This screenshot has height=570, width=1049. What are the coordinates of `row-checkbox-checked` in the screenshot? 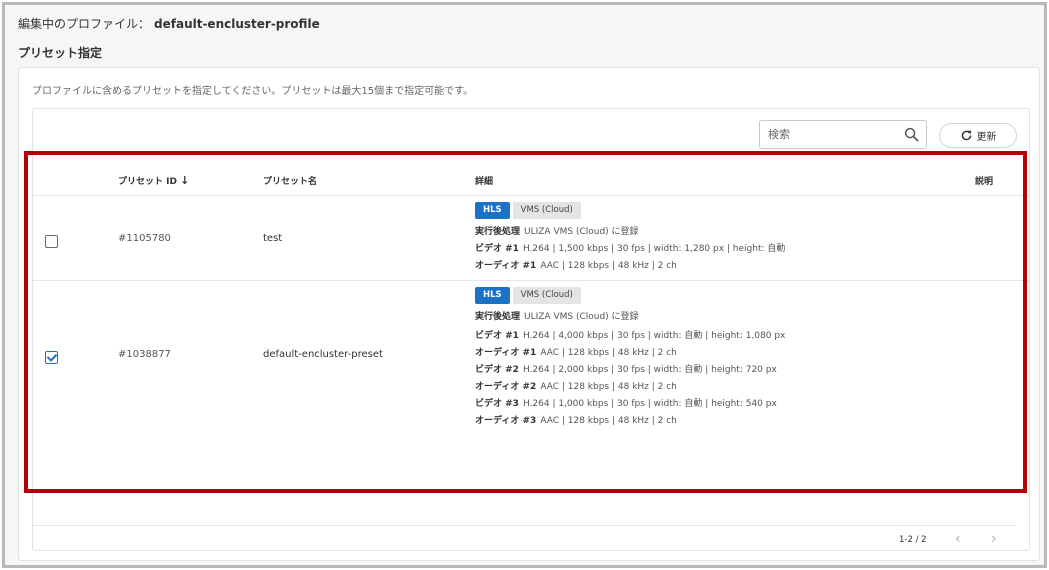 It's located at (51, 357).